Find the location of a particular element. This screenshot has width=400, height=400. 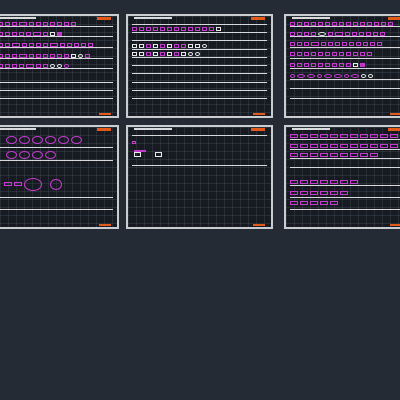

sheet-title-bar is located at coordinates (311, 129).